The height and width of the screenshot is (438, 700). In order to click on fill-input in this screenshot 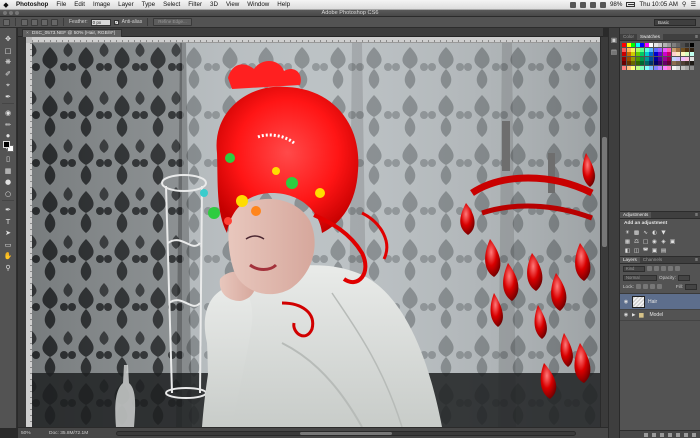, I will do `click(691, 286)`.